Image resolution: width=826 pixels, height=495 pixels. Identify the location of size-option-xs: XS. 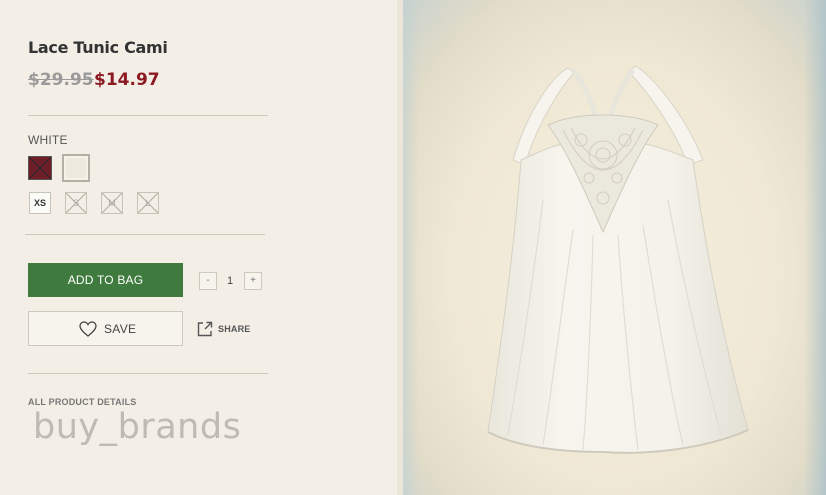
(40, 203).